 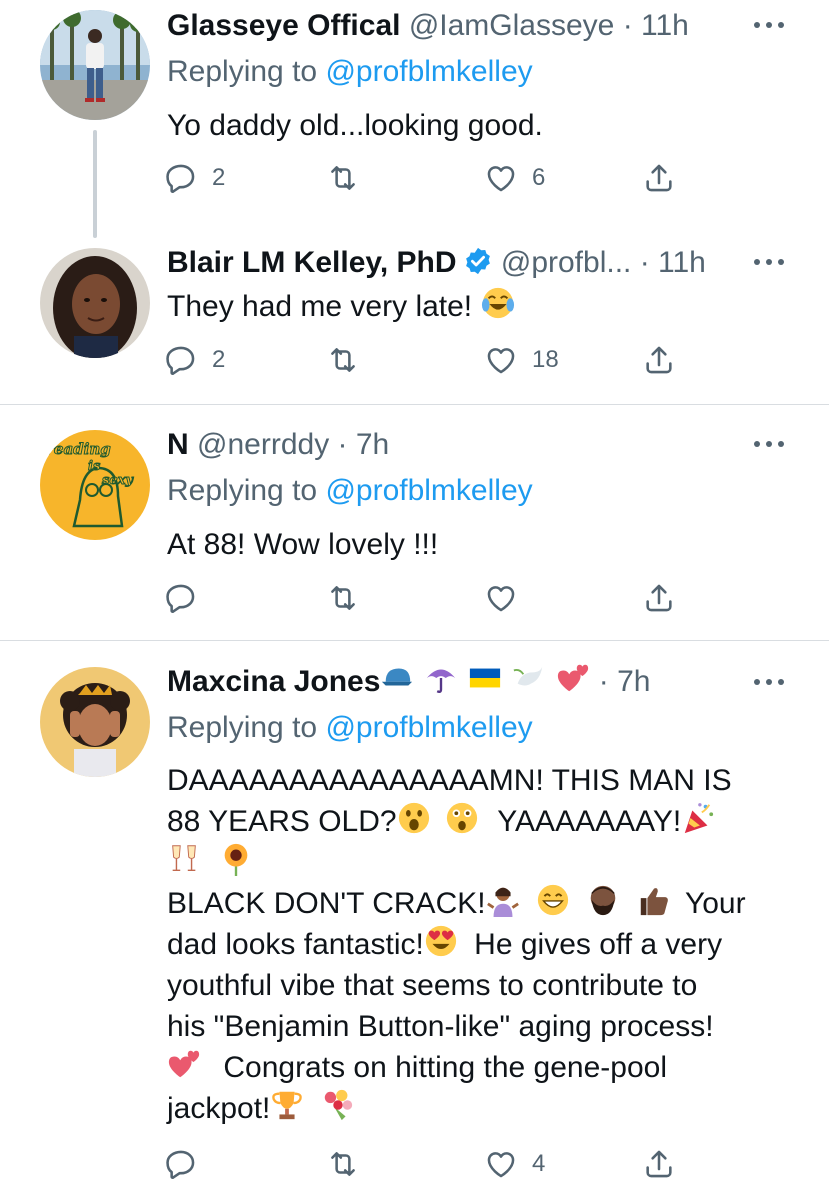 What do you see at coordinates (603, 900) in the screenshot?
I see `bearded-person-emoji-icon` at bounding box center [603, 900].